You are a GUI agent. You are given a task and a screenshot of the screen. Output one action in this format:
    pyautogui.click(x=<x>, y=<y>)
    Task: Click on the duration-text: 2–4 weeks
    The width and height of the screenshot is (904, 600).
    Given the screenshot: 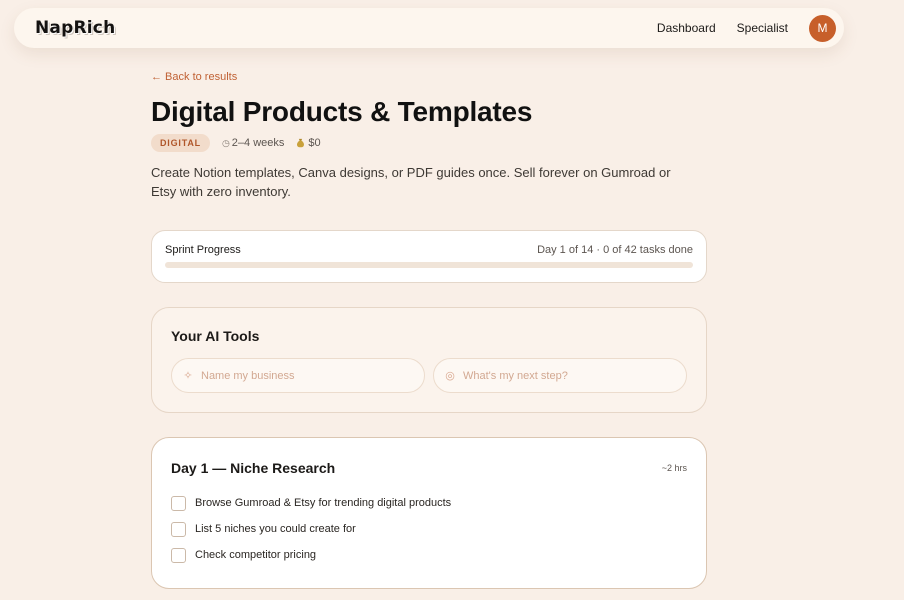 What is the action you would take?
    pyautogui.click(x=258, y=143)
    